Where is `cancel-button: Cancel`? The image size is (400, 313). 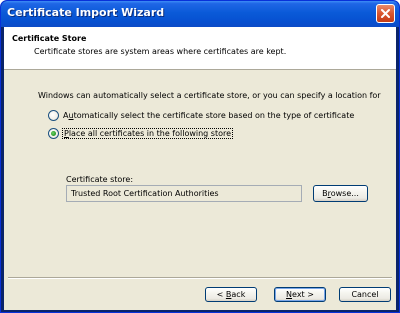
cancel-button: Cancel is located at coordinates (365, 294).